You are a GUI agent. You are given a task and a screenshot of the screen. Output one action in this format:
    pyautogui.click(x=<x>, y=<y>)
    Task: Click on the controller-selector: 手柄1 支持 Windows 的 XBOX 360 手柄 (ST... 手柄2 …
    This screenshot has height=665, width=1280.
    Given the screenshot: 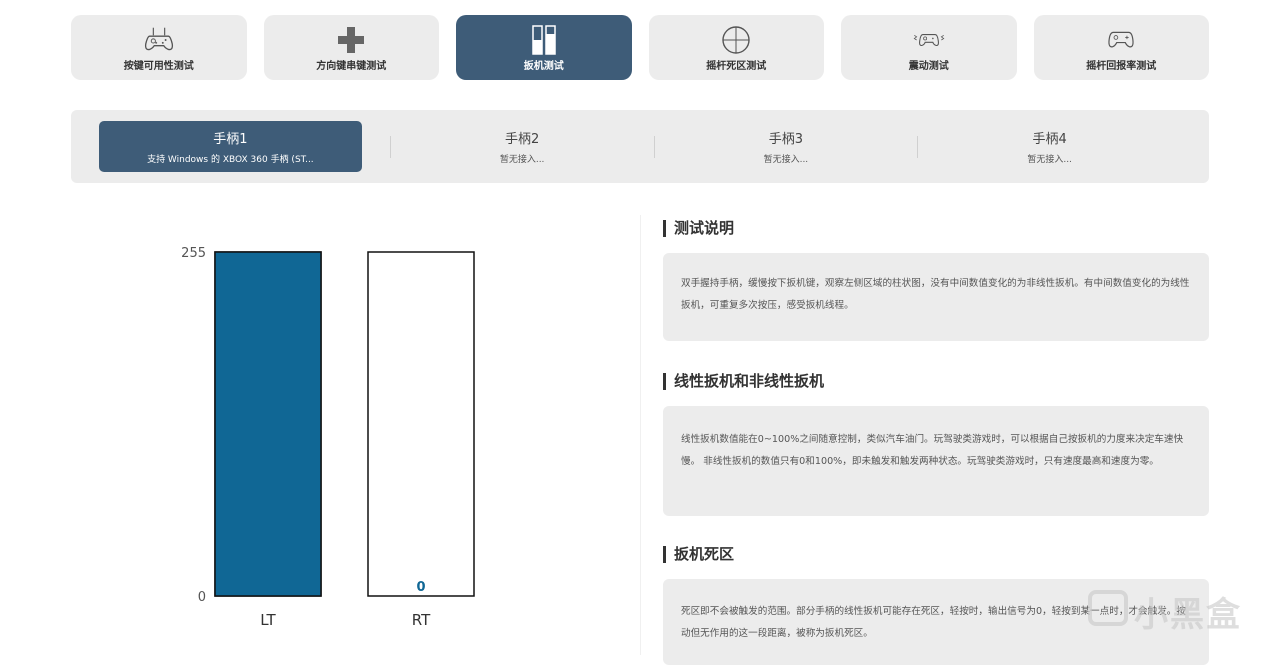 What is the action you would take?
    pyautogui.click(x=640, y=146)
    